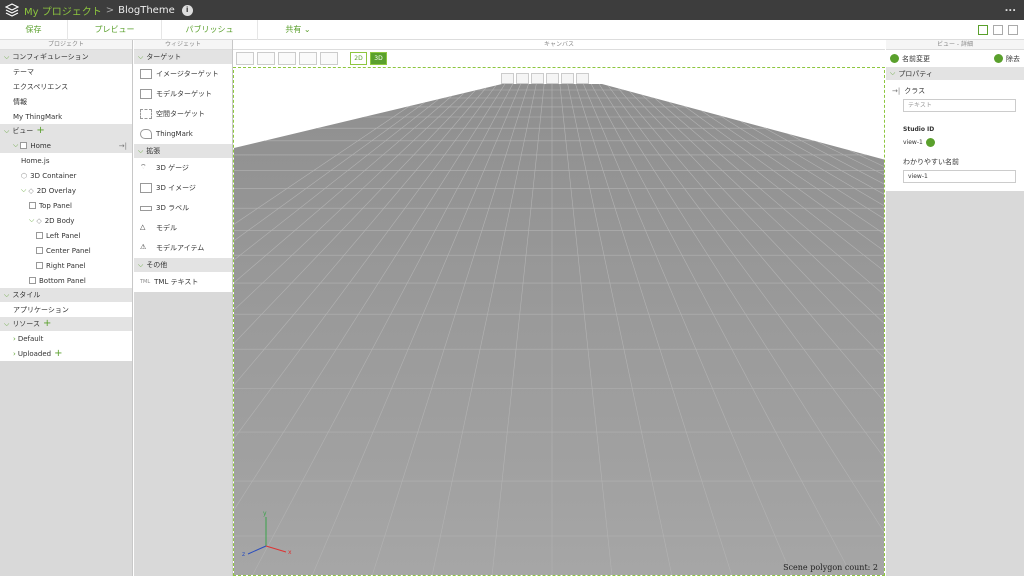  Describe the element at coordinates (66, 71) in the screenshot. I see `config-item-theme: テーマ` at that location.